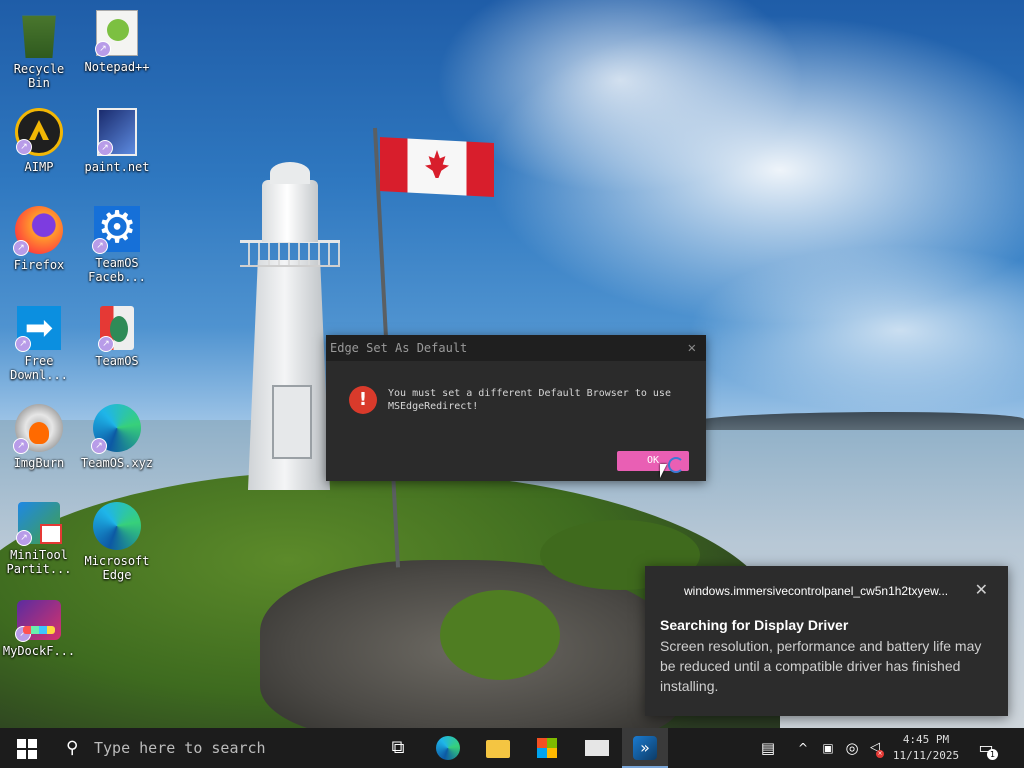 This screenshot has width=1024, height=768. What do you see at coordinates (803, 748) in the screenshot?
I see `show-hidden-icons-button: ^` at bounding box center [803, 748].